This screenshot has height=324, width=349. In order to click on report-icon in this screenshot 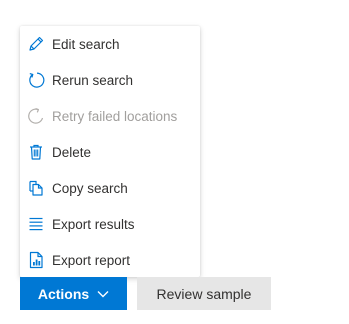, I will do `click(36, 260)`.